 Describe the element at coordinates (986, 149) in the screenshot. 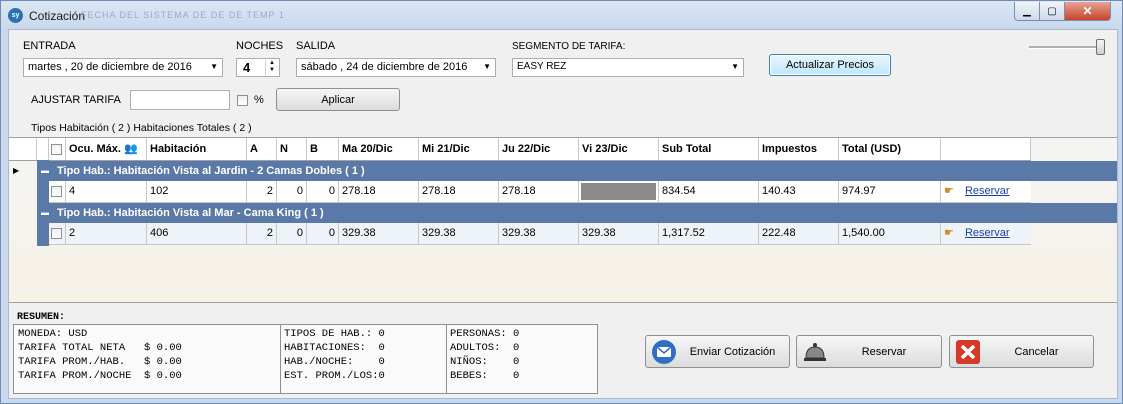

I see `col-action` at that location.